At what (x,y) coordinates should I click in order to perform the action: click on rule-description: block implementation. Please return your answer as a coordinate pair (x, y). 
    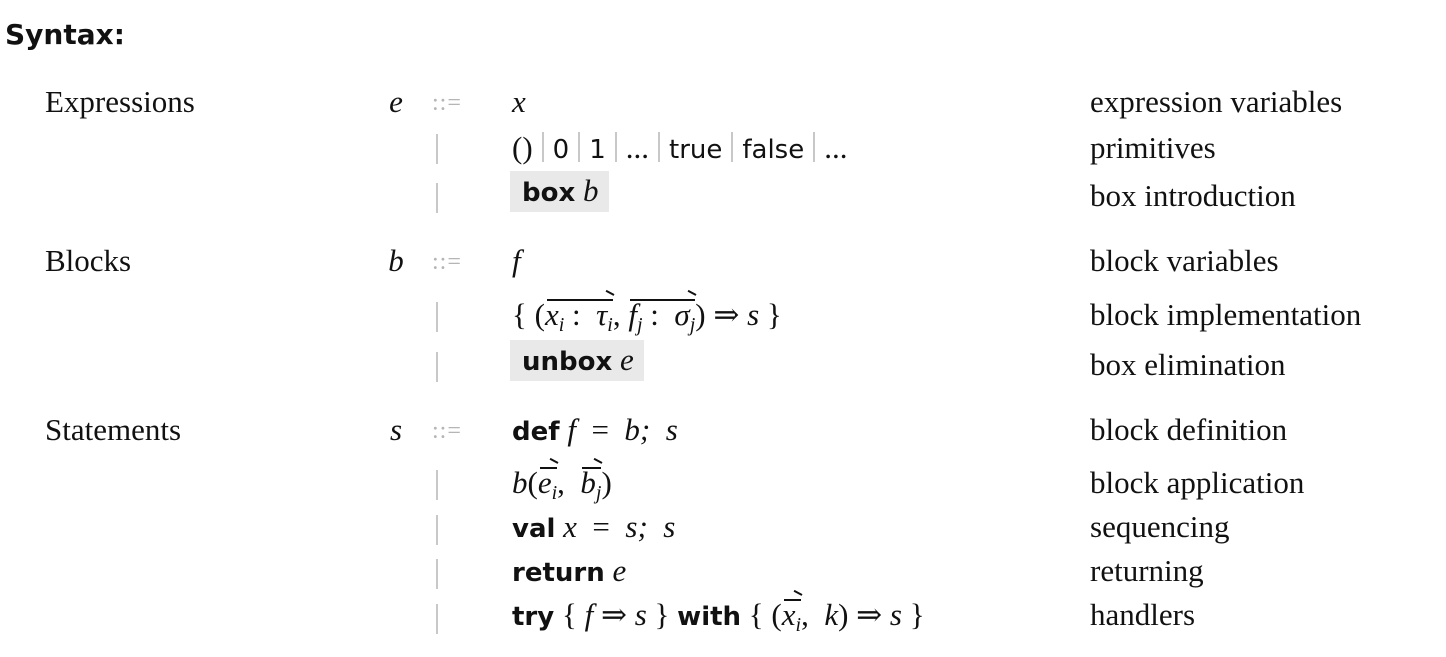
    Looking at the image, I should click on (1226, 314).